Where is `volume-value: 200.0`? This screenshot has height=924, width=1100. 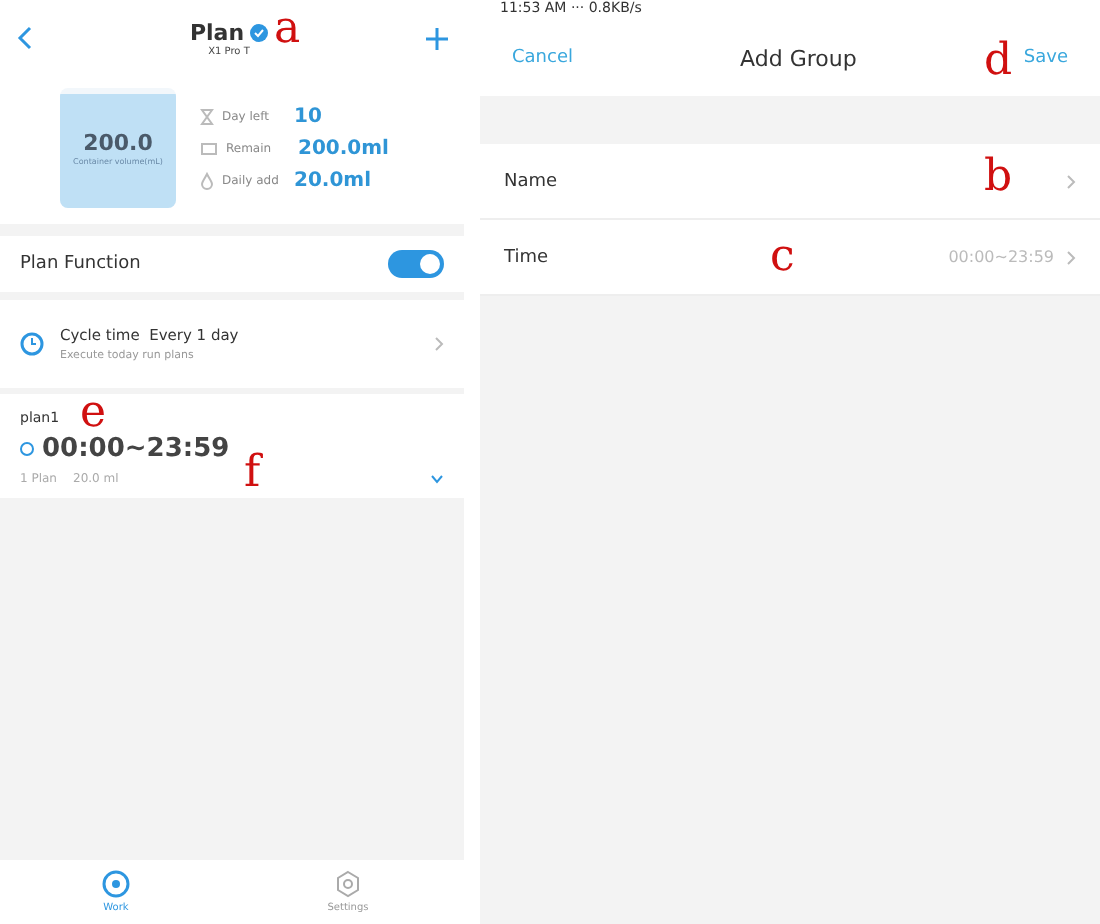 volume-value: 200.0 is located at coordinates (118, 143).